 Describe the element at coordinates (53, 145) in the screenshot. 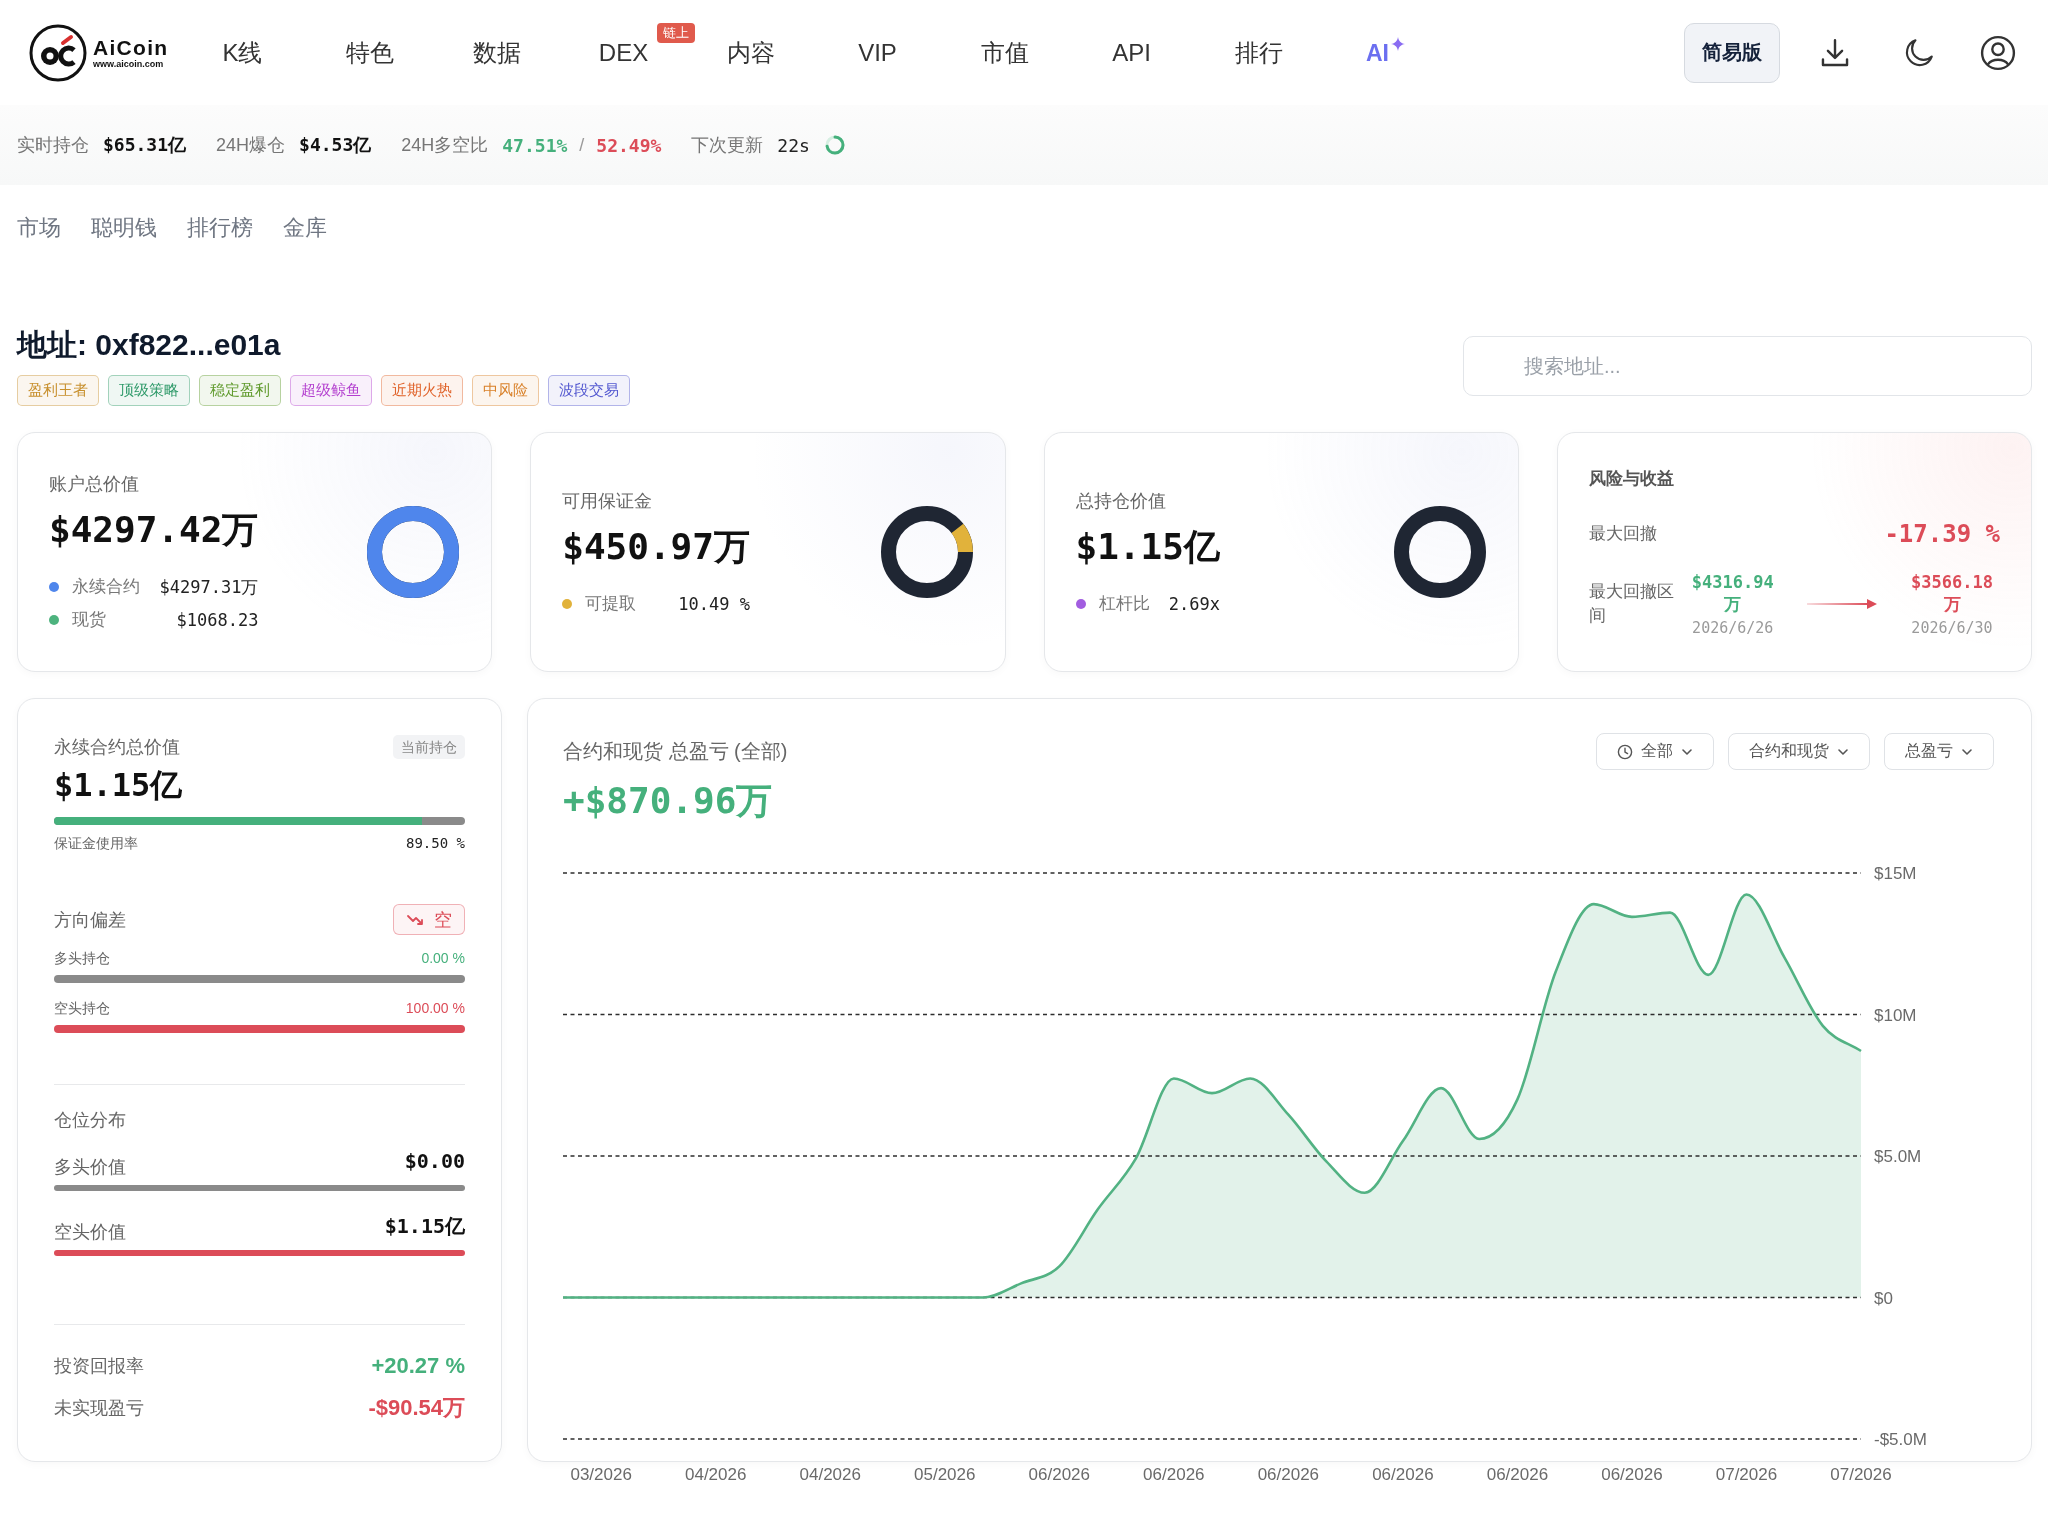

I see `stat-label: 实时持仓` at that location.